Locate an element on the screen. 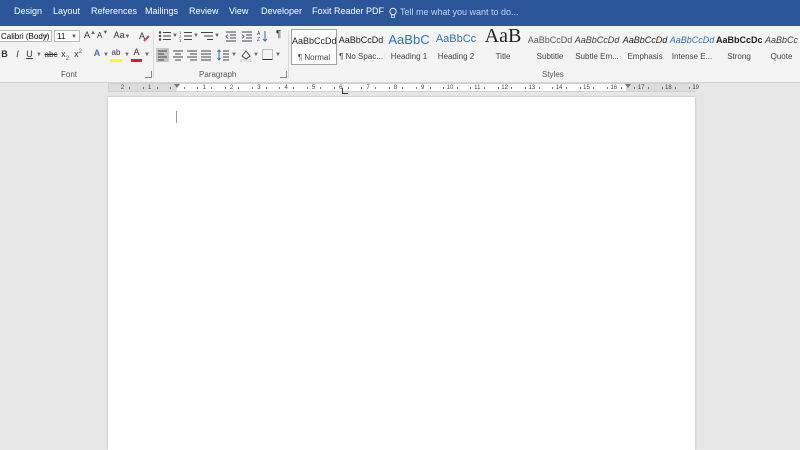 This screenshot has width=800, height=450. ruler-number: 11 is located at coordinates (477, 88).